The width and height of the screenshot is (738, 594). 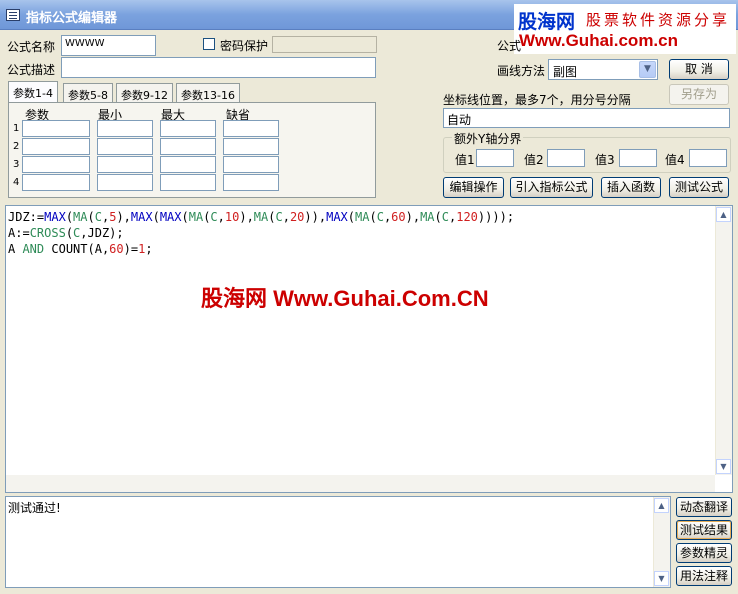 What do you see at coordinates (465, 160) in the screenshot?
I see `y-value-label: 值1` at bounding box center [465, 160].